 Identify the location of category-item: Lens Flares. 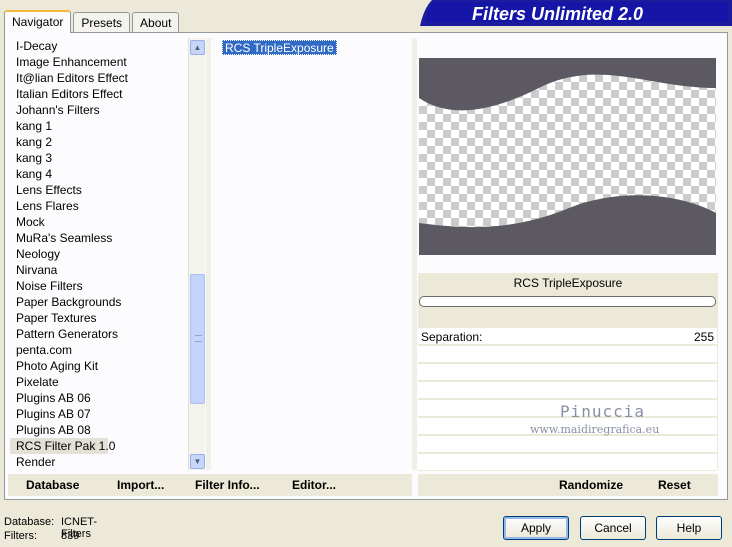
(98, 206).